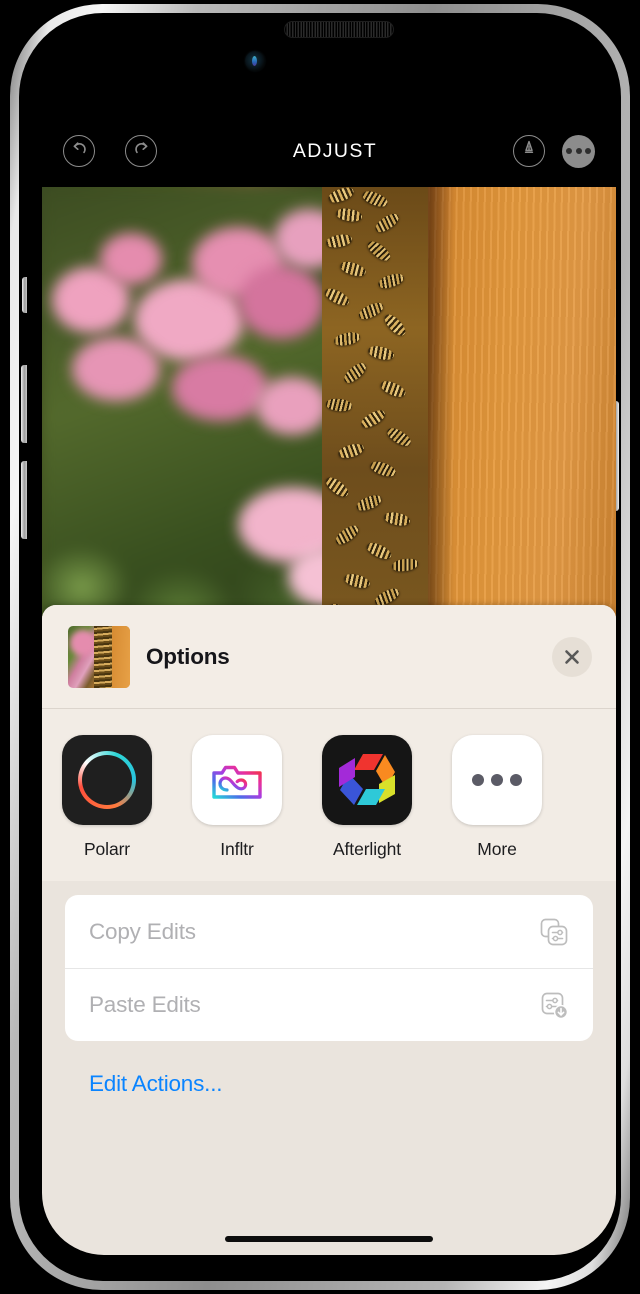  I want to click on app-label: Afterlight, so click(367, 849).